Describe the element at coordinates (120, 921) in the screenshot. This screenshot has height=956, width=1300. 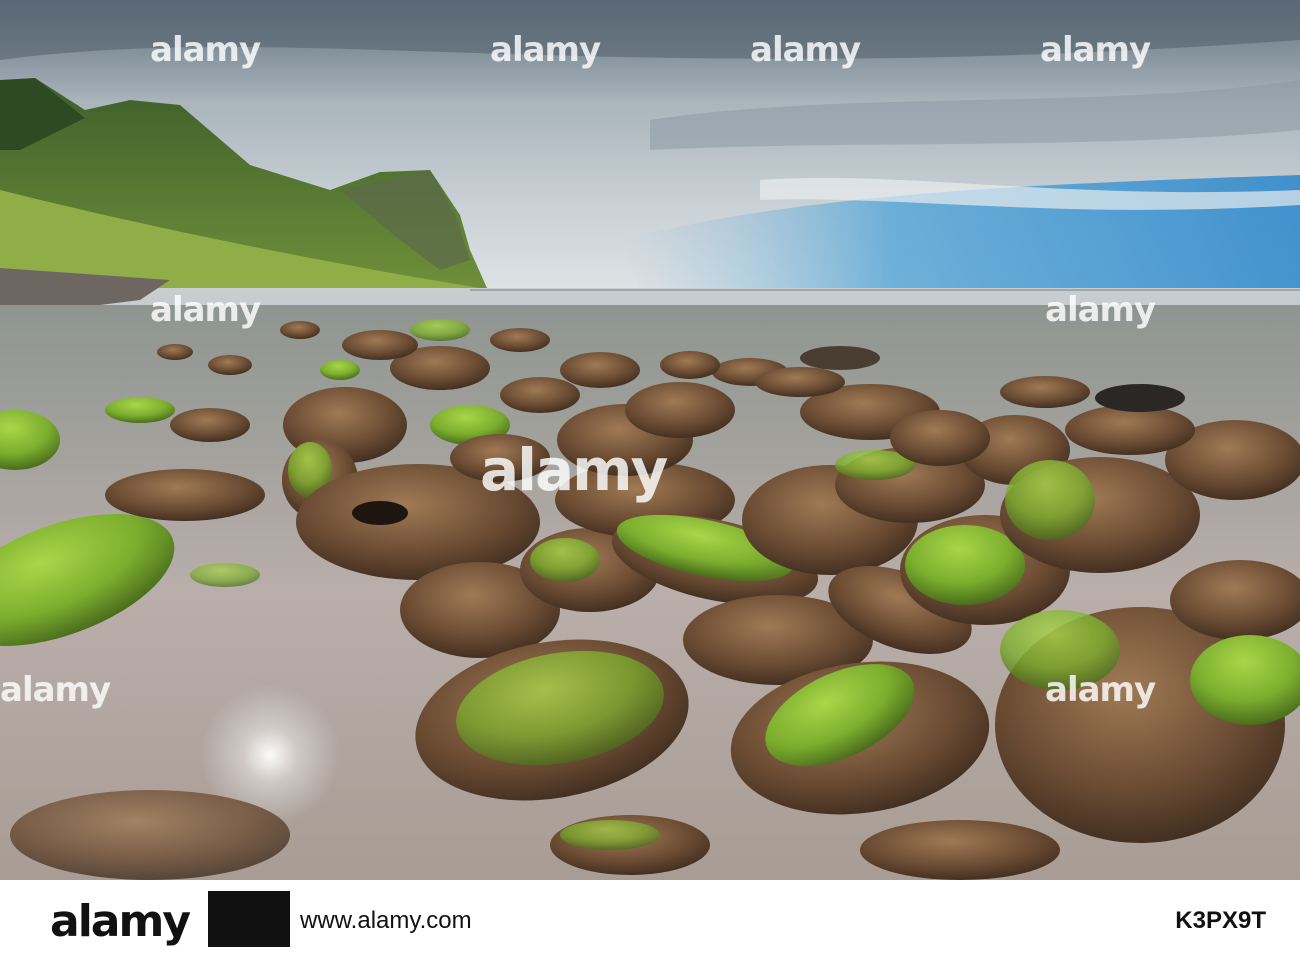
I see `alamy-logo: alamy` at that location.